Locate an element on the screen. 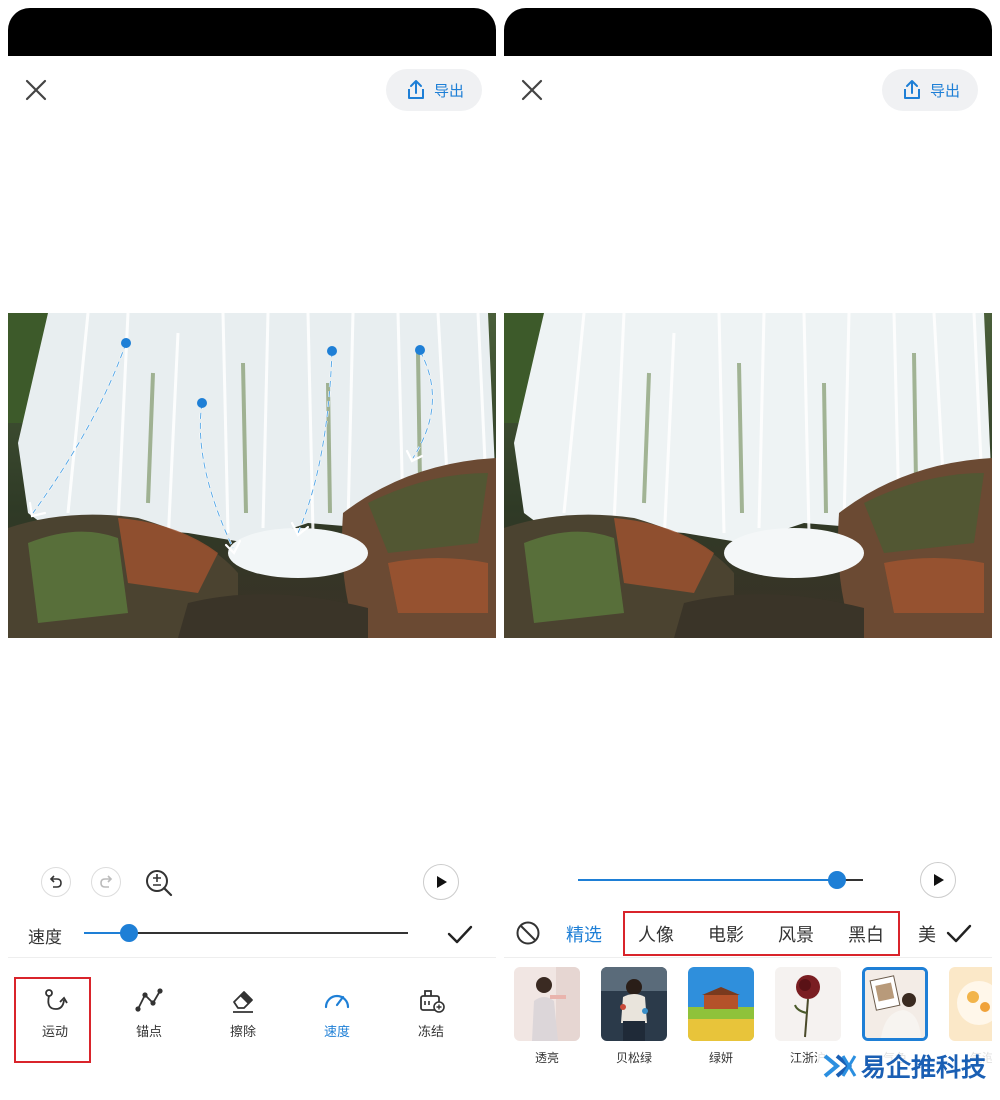 The image size is (1000, 1100). filter-name: 透亮 is located at coordinates (546, 1058).